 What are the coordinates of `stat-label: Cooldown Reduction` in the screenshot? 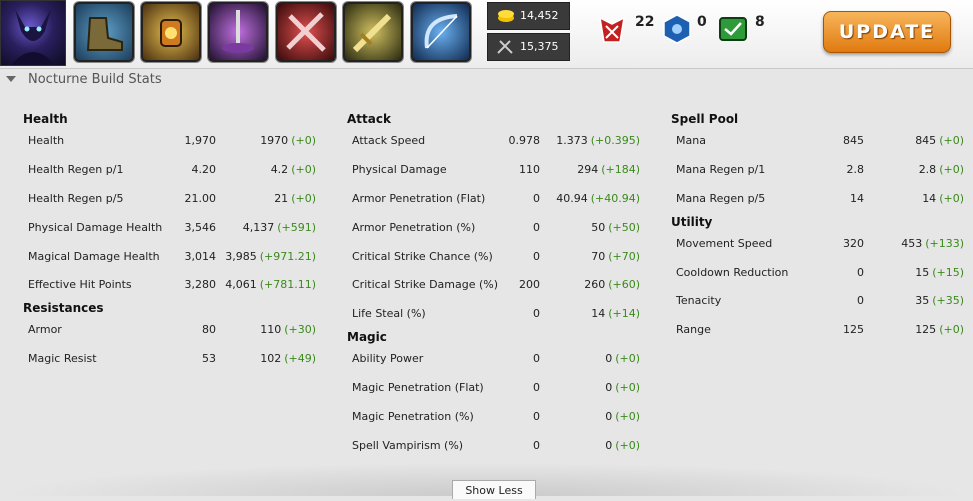 It's located at (732, 272).